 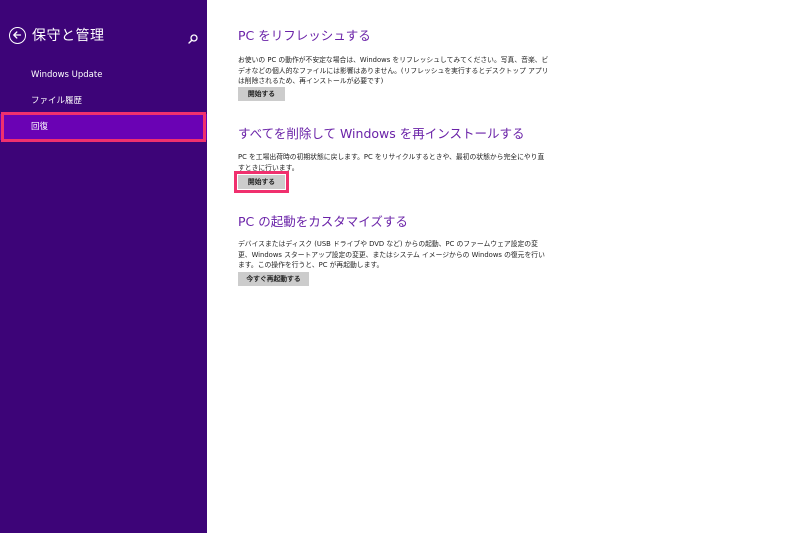 What do you see at coordinates (103, 127) in the screenshot?
I see `sidebar-item-recovery: 回復` at bounding box center [103, 127].